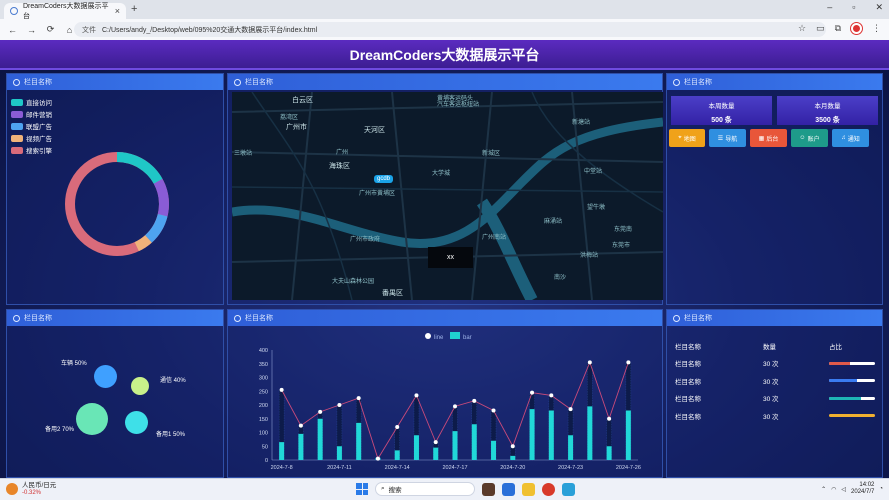 This screenshot has width=889, height=500. What do you see at coordinates (528, 489) in the screenshot?
I see `folder-app-icon` at bounding box center [528, 489].